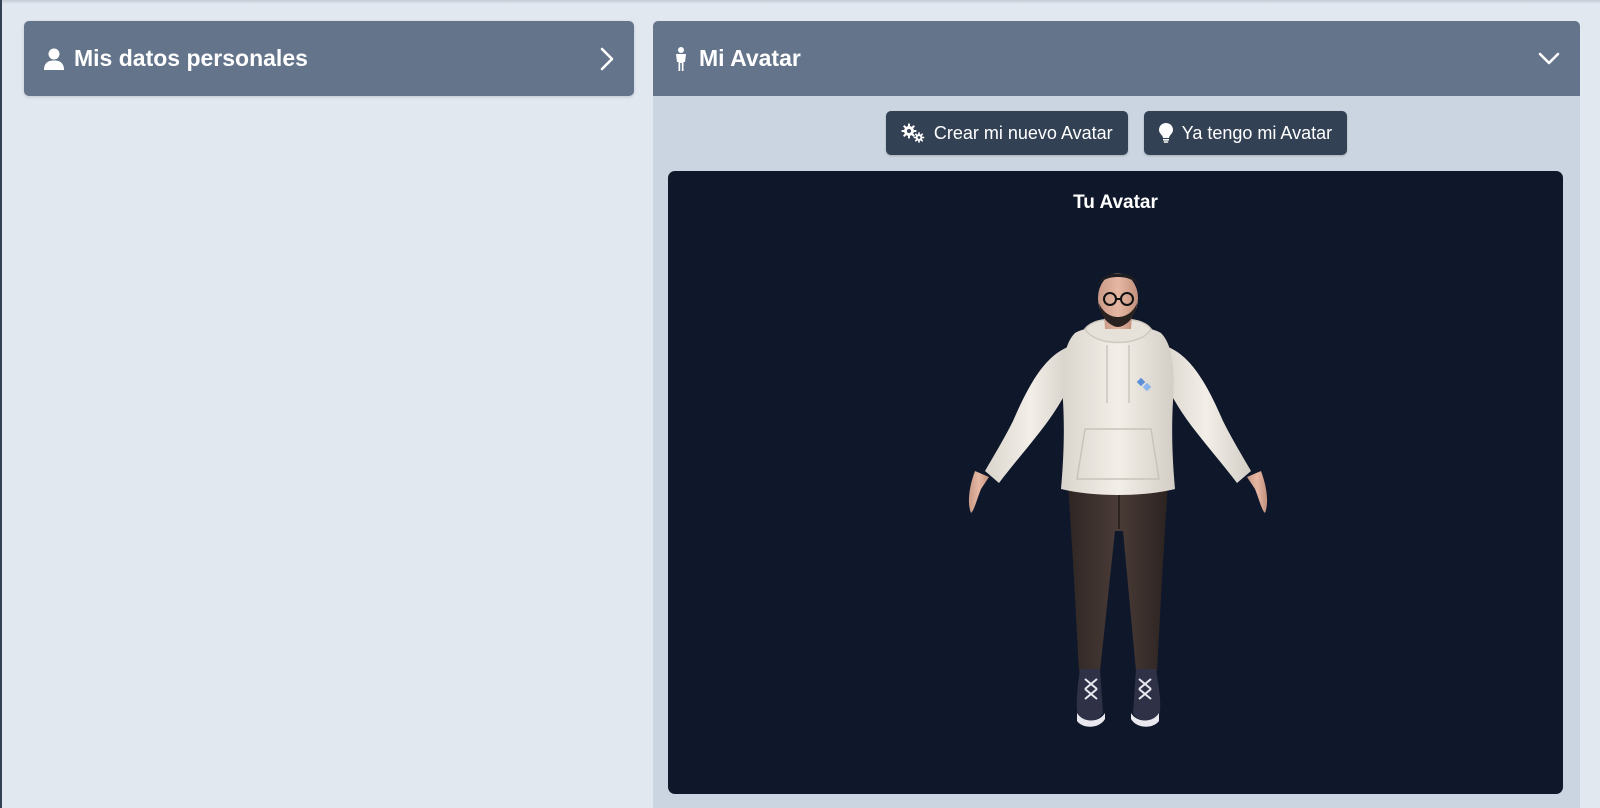 The height and width of the screenshot is (808, 1600). Describe the element at coordinates (1549, 59) in the screenshot. I see `chevron-down-icon` at that location.